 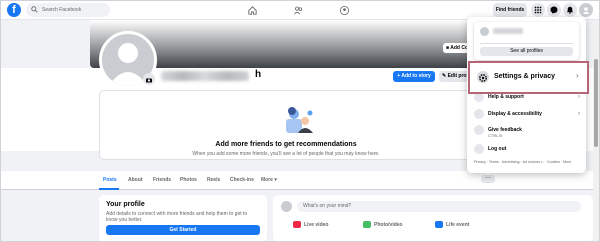 What do you see at coordinates (515, 114) in the screenshot?
I see `display-accessibility-label: Display & accessibility` at bounding box center [515, 114].